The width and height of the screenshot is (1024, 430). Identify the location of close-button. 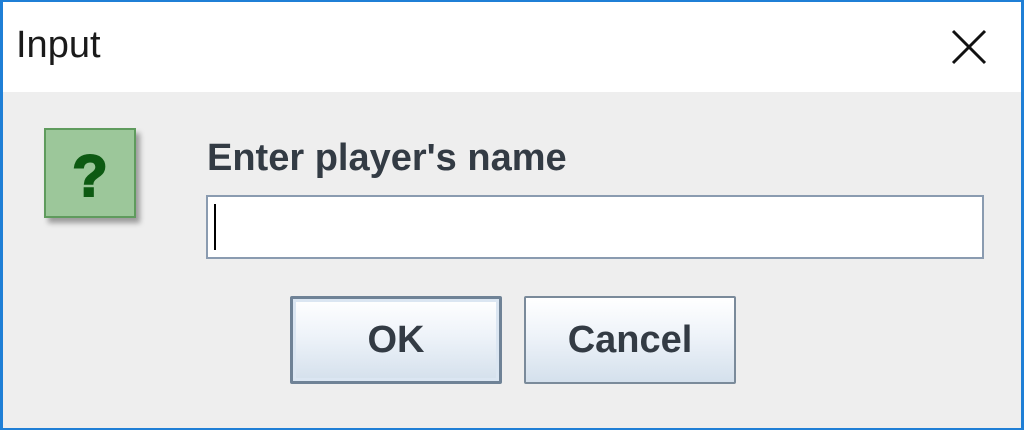
(969, 47).